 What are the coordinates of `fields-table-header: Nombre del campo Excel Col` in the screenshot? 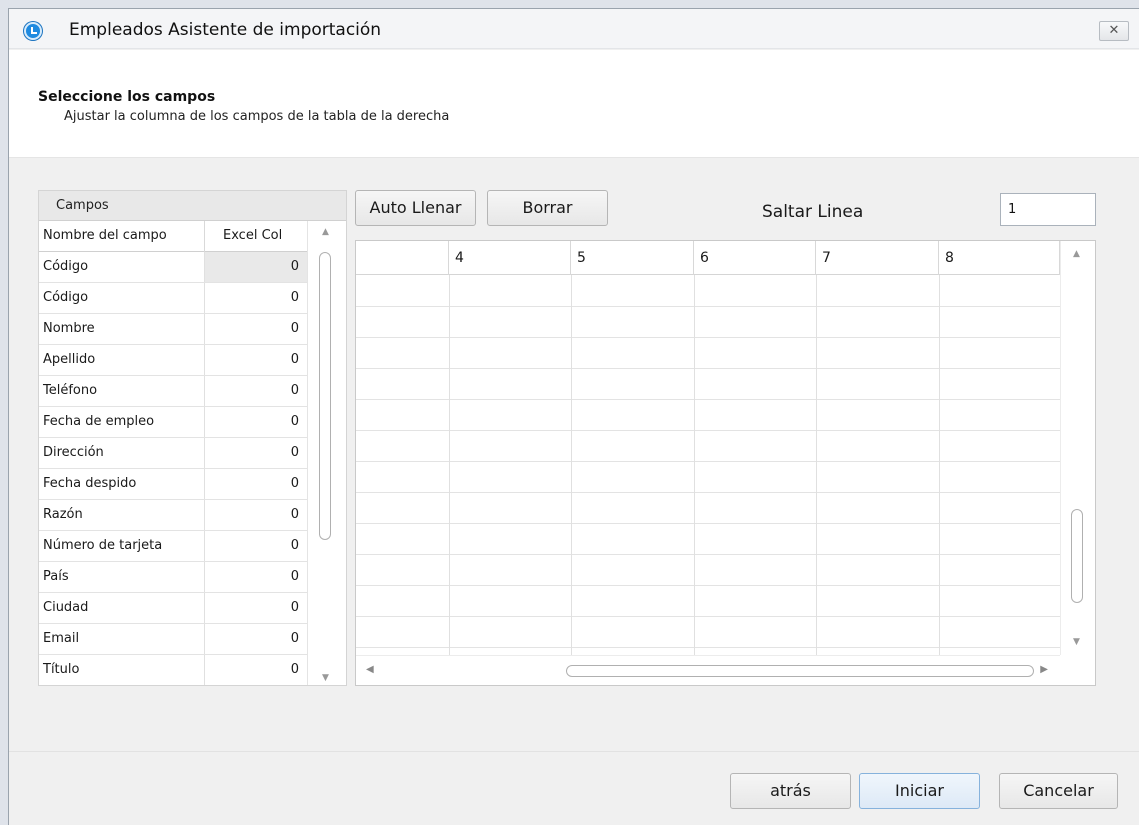 It's located at (173, 236).